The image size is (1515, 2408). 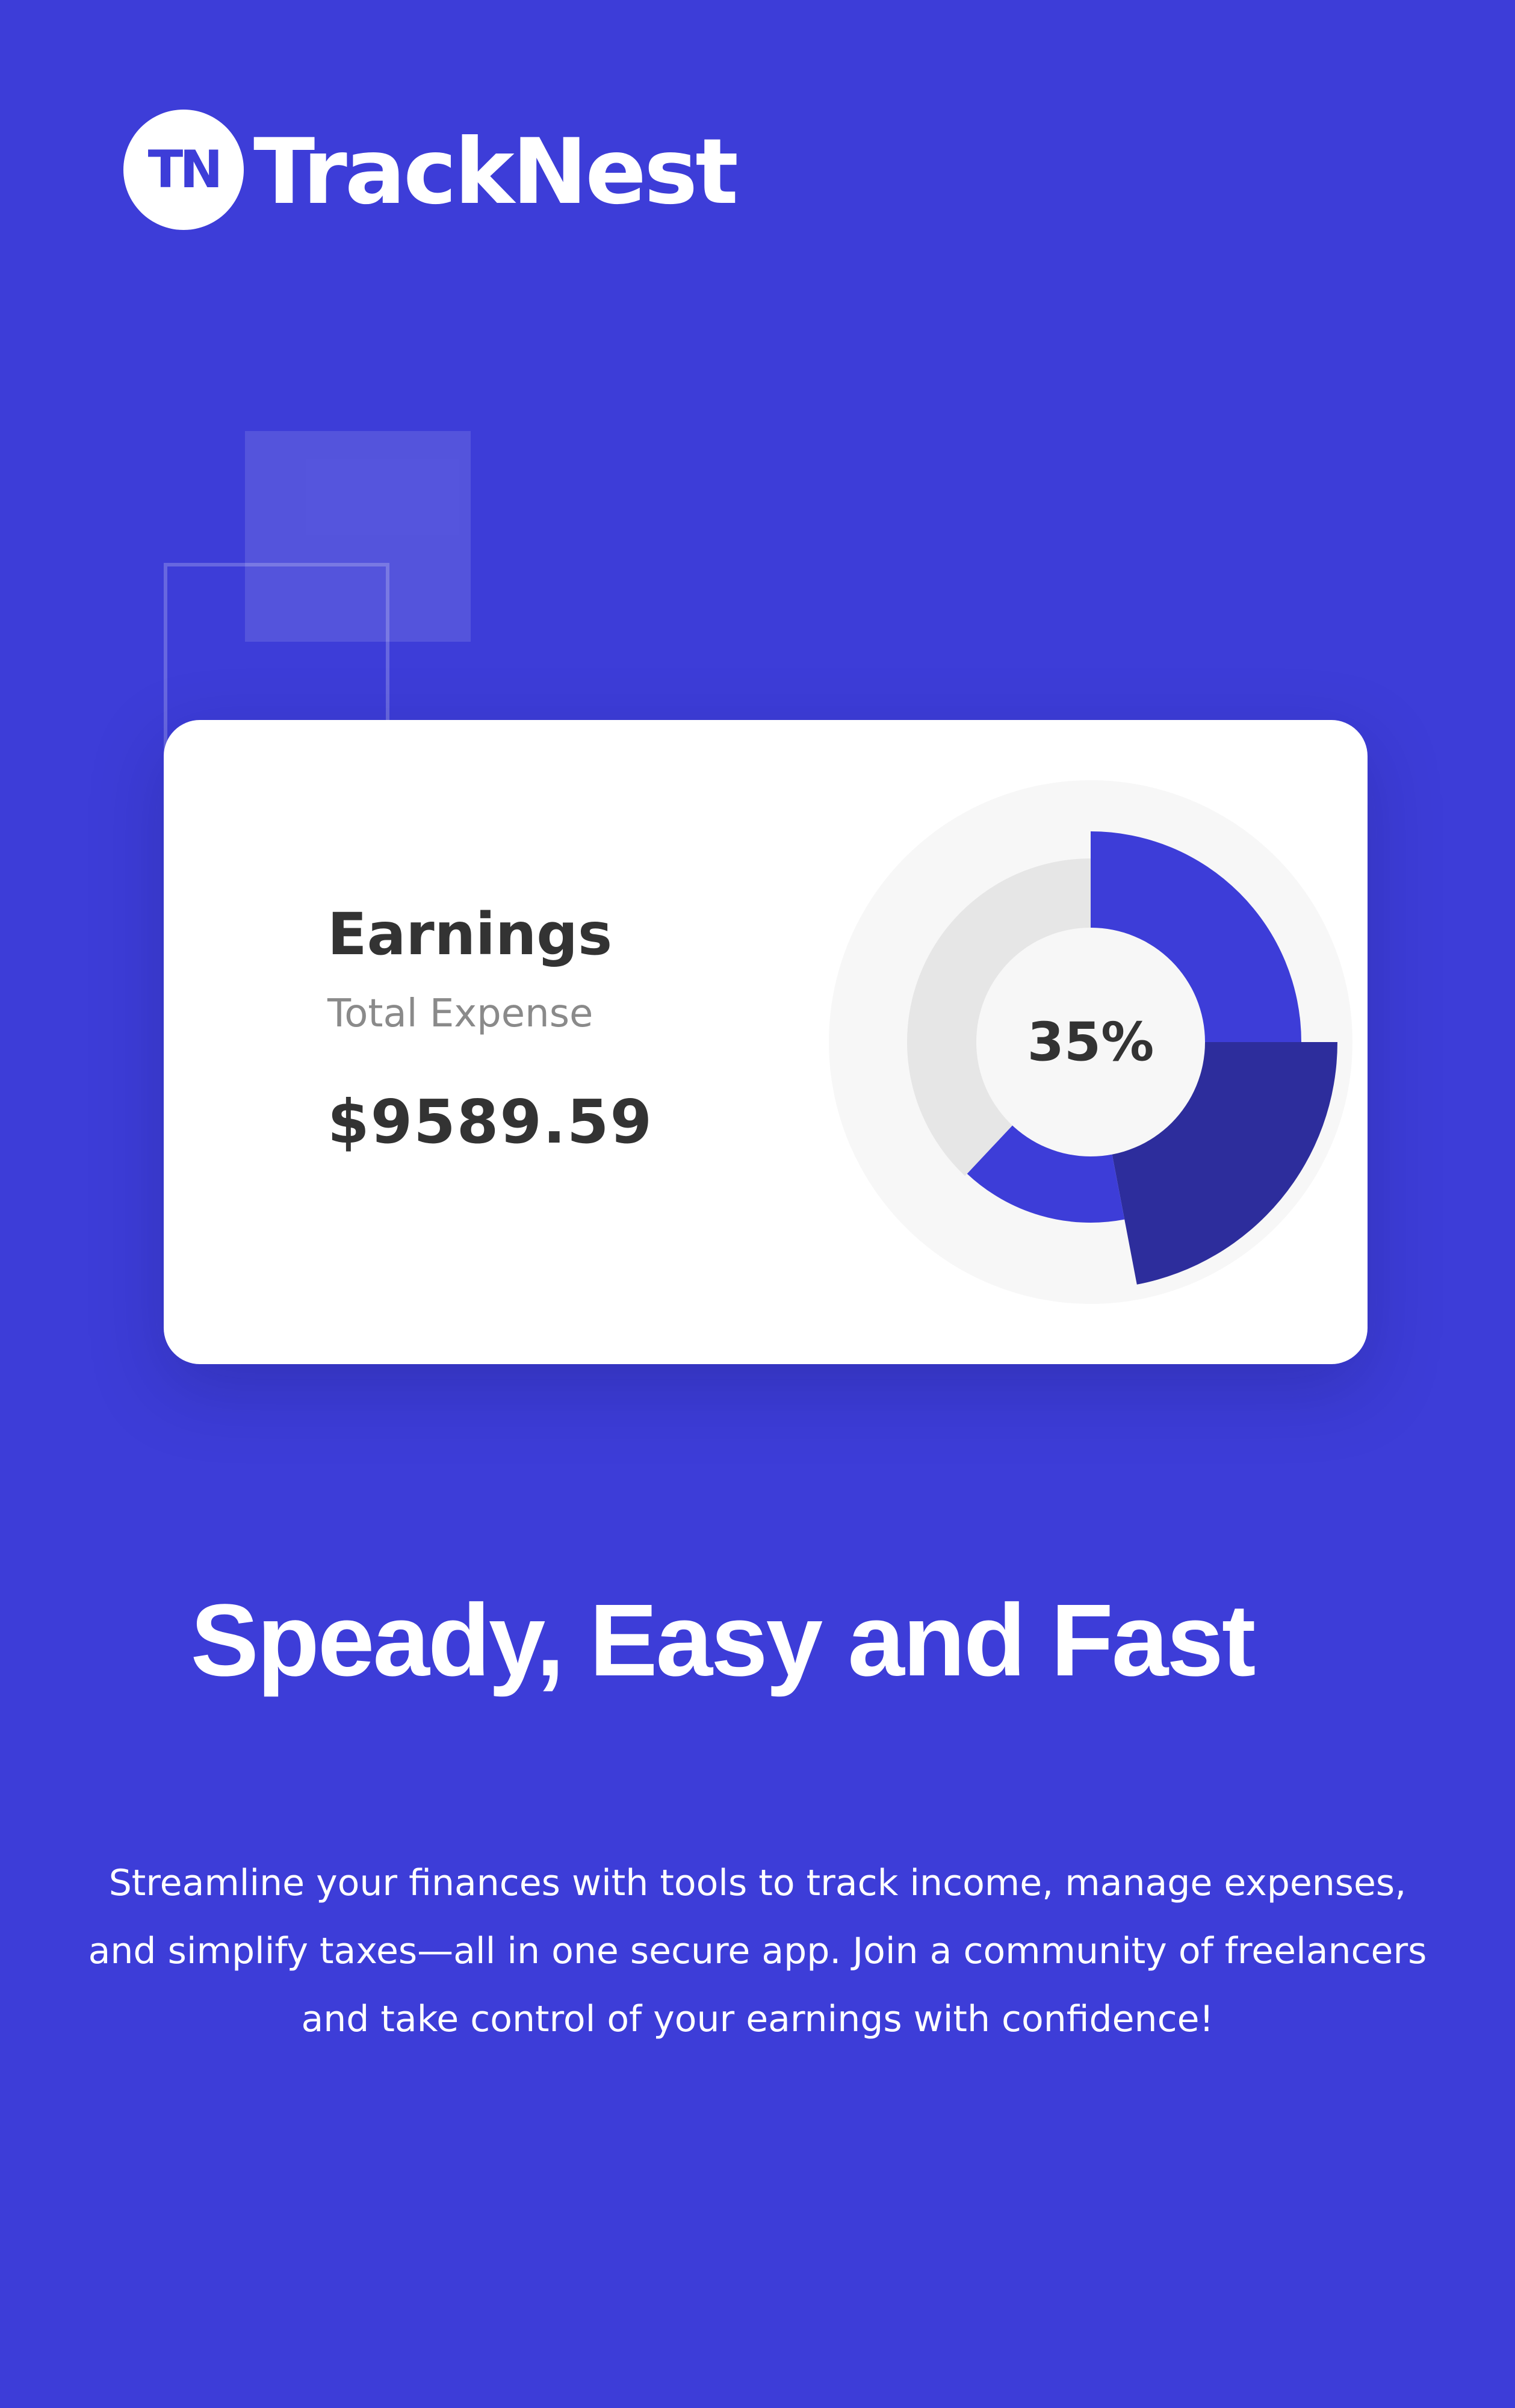 I want to click on donut-center-label: 35%, so click(x=1090, y=1042).